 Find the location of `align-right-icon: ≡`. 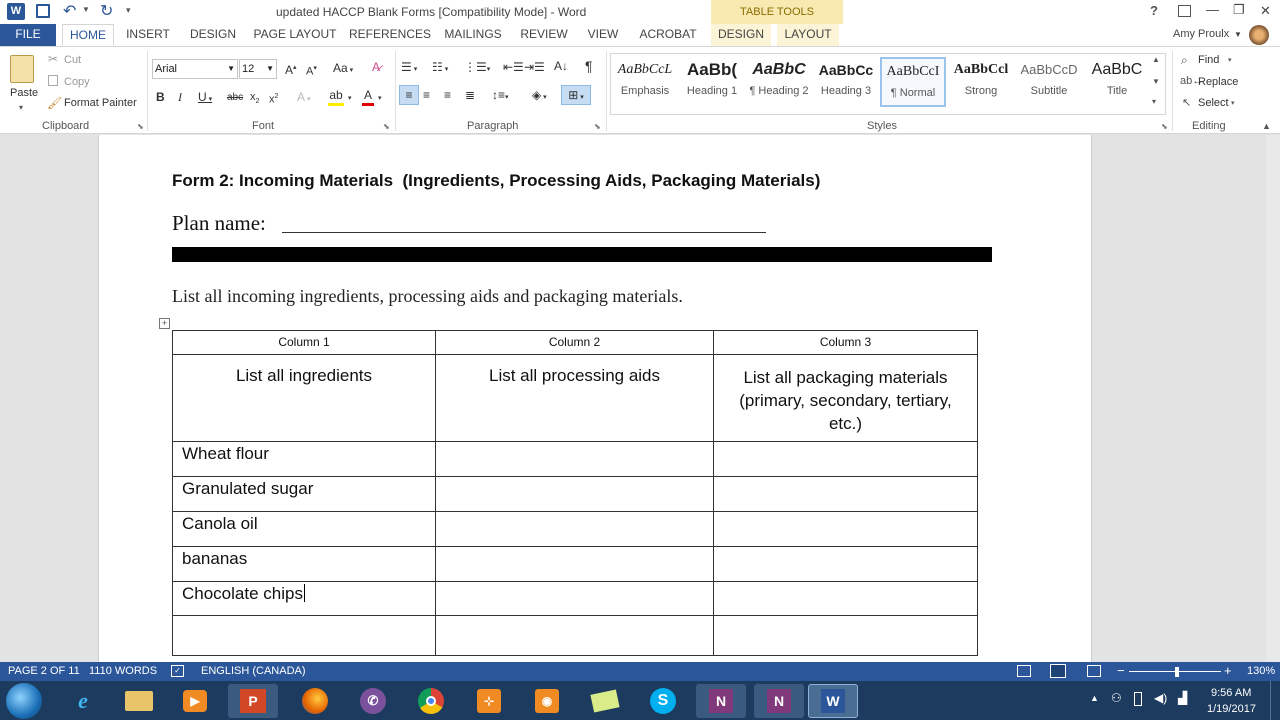

align-right-icon: ≡ is located at coordinates (447, 95).